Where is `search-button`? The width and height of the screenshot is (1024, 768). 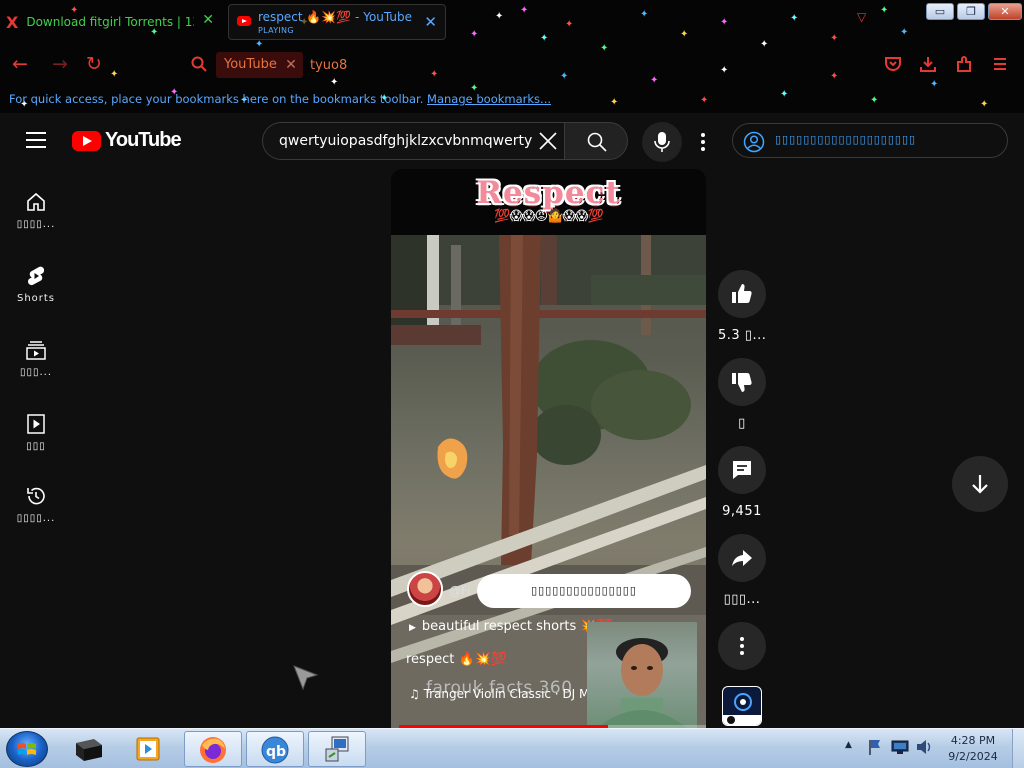 search-button is located at coordinates (596, 141).